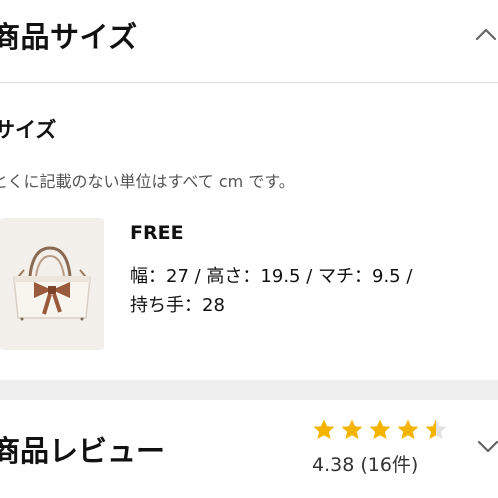 The height and width of the screenshot is (498, 498). I want to click on size-subtitle: サイズ, so click(28, 130).